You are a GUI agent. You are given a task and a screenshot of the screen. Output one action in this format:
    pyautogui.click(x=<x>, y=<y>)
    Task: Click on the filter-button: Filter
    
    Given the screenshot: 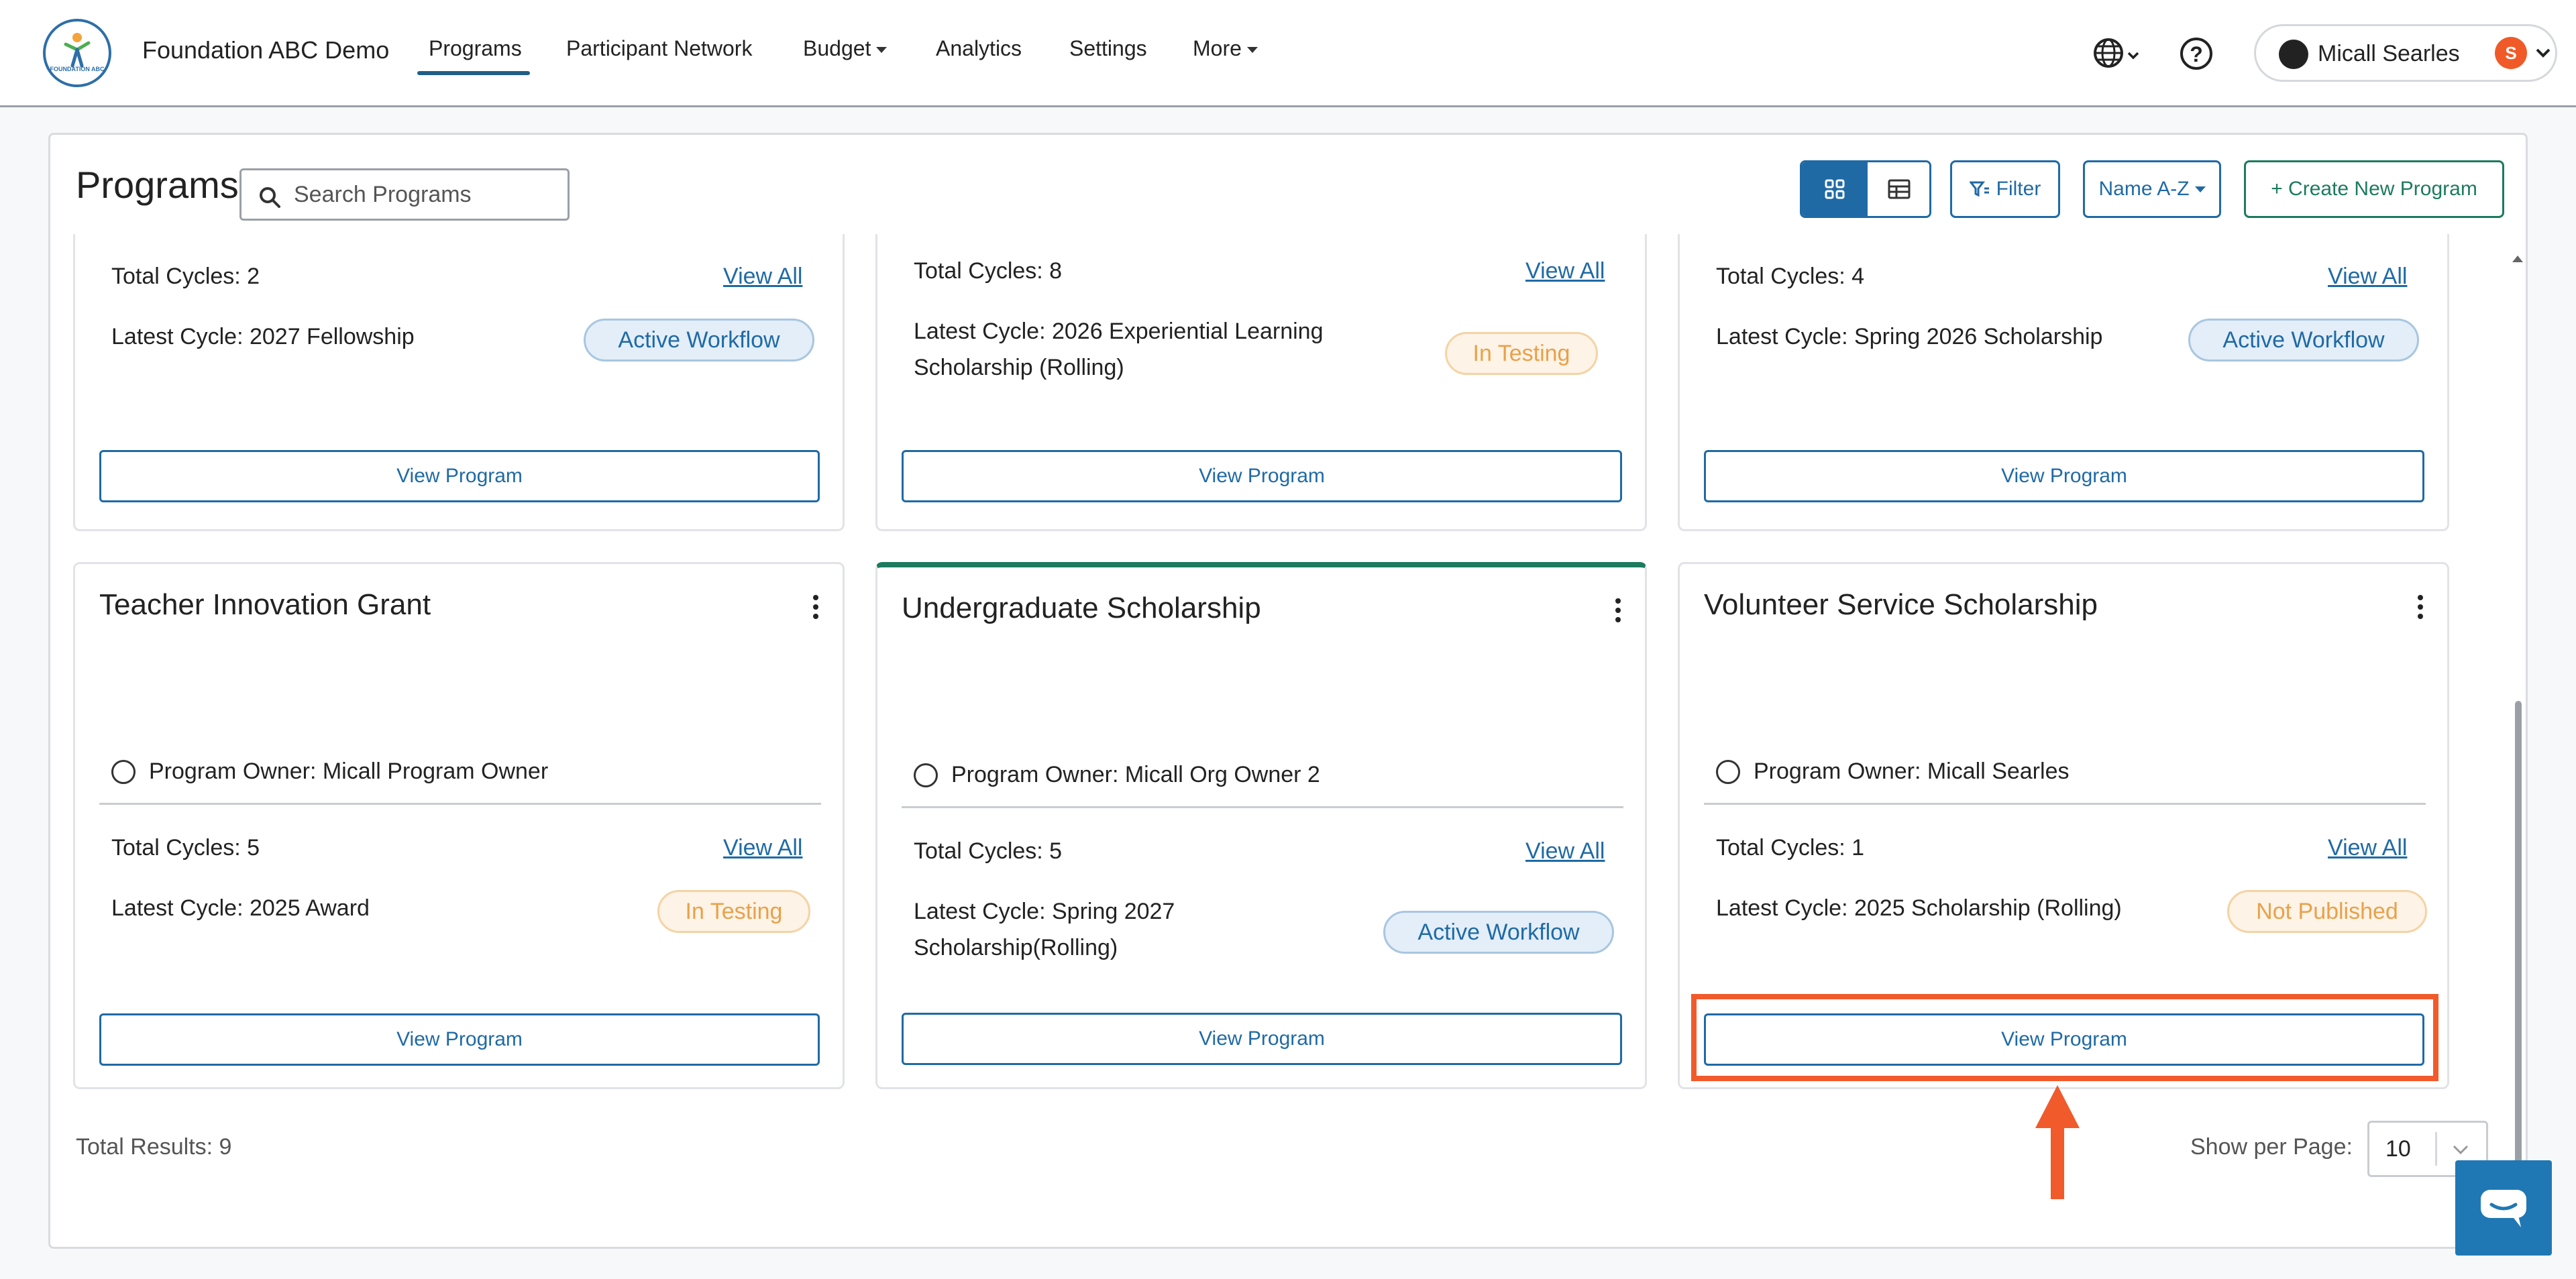 What is the action you would take?
    pyautogui.click(x=2005, y=189)
    